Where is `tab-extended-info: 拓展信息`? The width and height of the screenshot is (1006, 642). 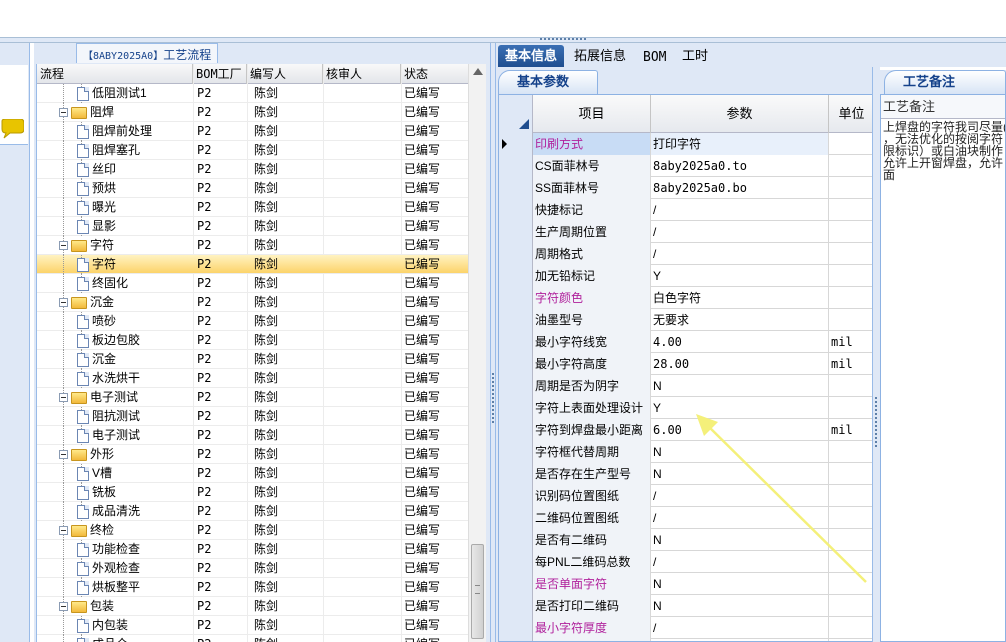
tab-extended-info: 拓展信息 is located at coordinates (600, 56).